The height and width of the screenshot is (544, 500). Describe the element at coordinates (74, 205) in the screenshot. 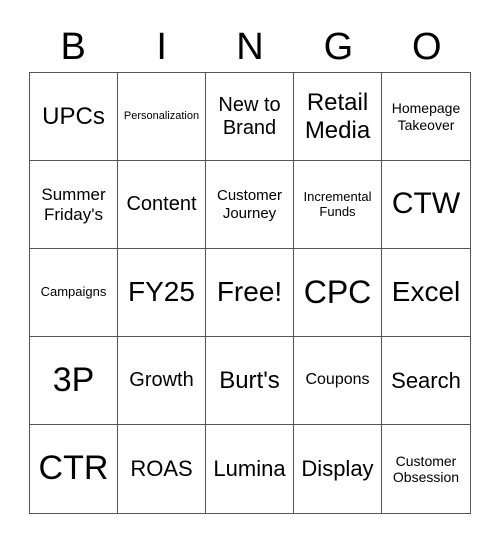

I see `bingo-cell: Summer Friday's` at that location.